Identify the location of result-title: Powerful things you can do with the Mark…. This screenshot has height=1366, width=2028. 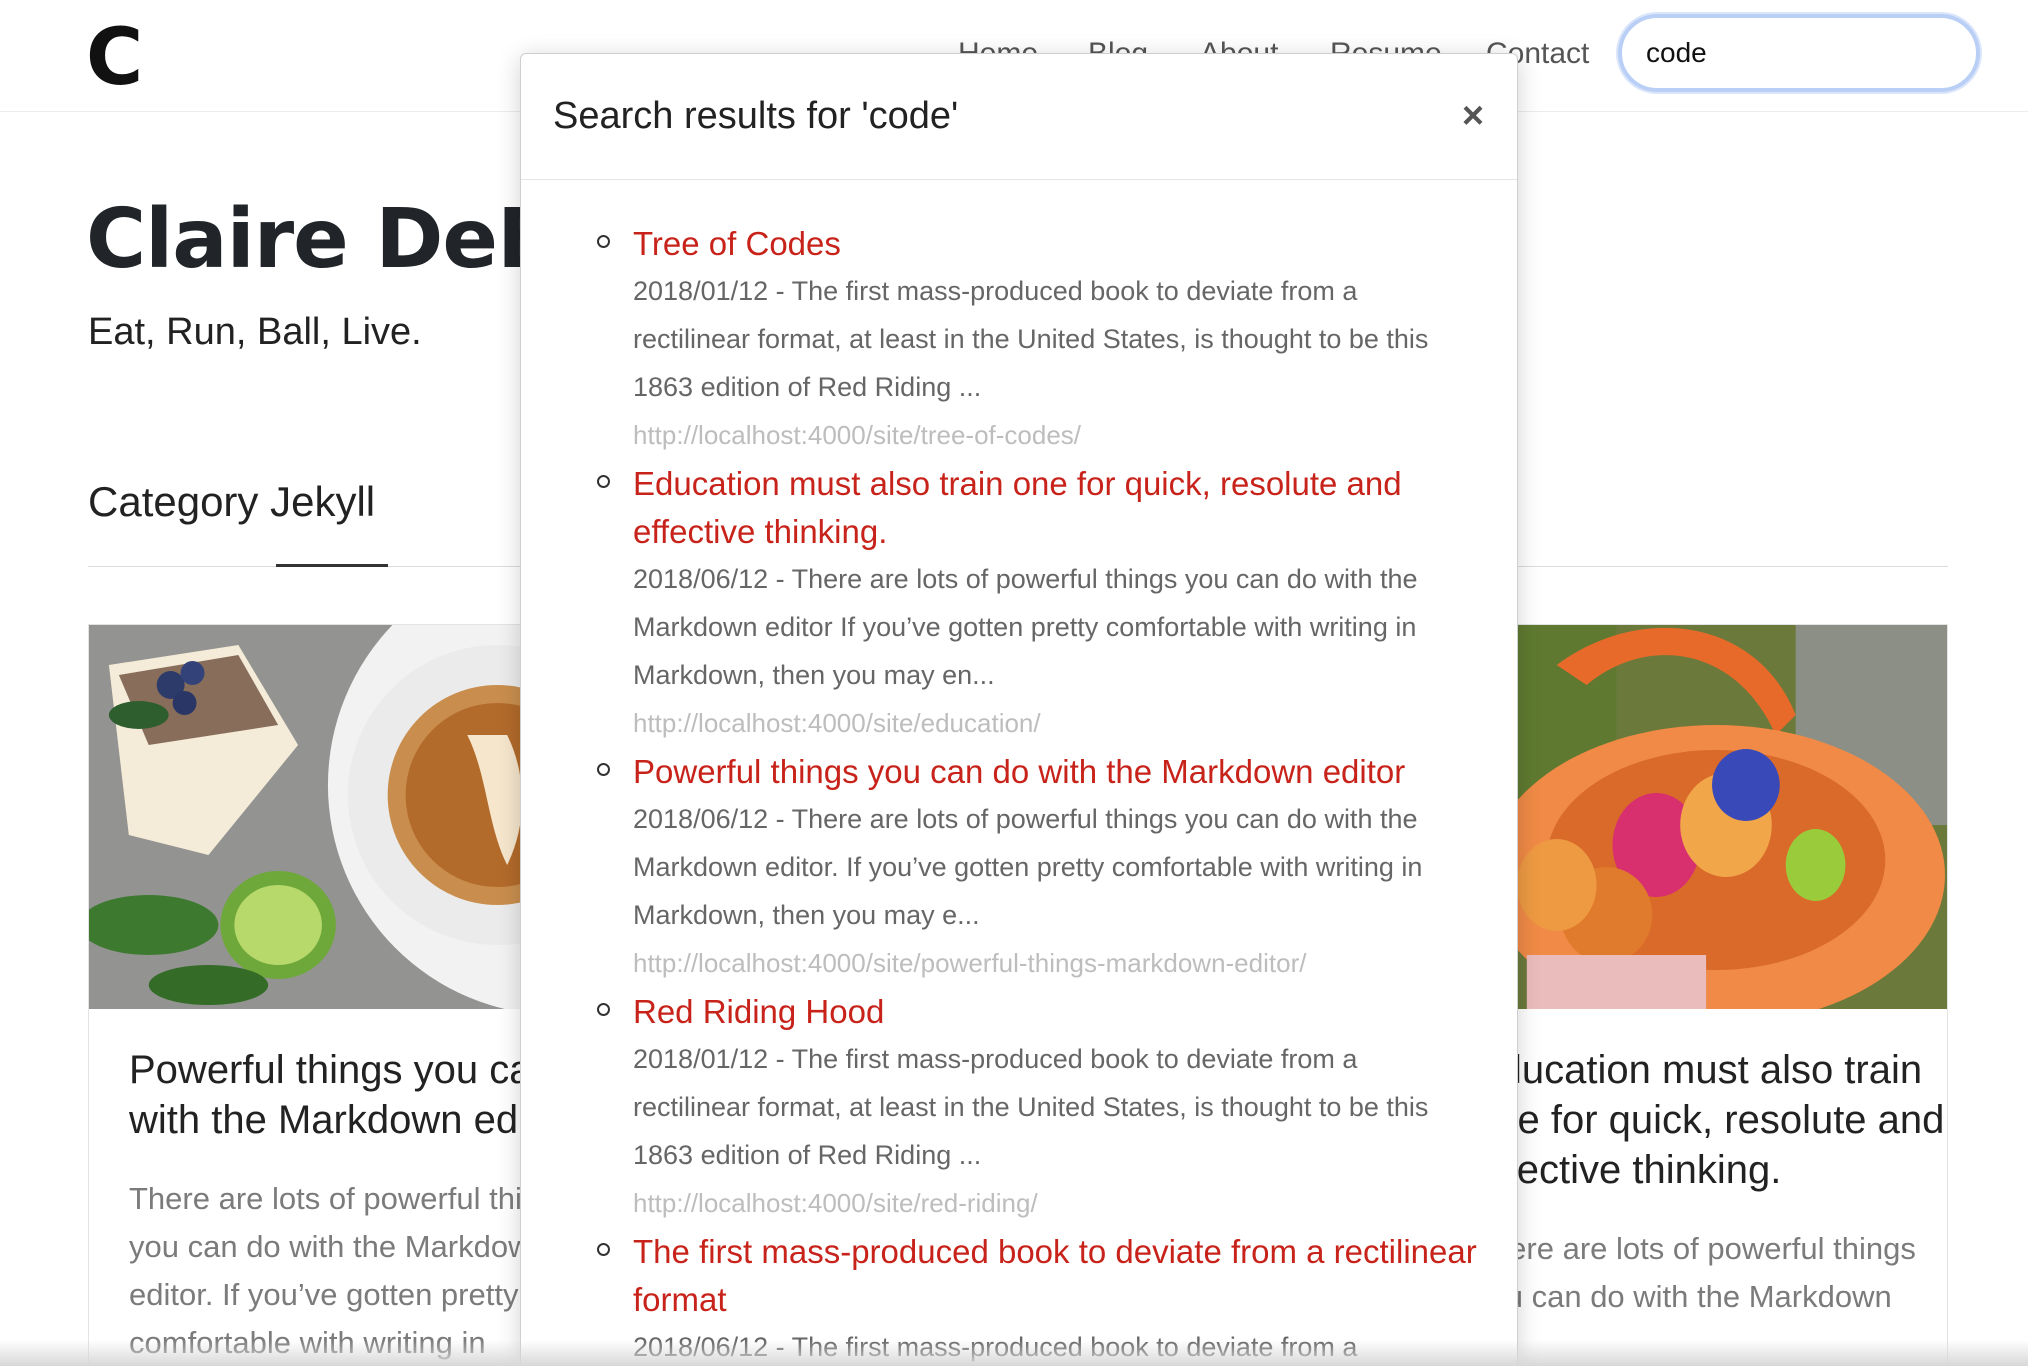
(1063, 772).